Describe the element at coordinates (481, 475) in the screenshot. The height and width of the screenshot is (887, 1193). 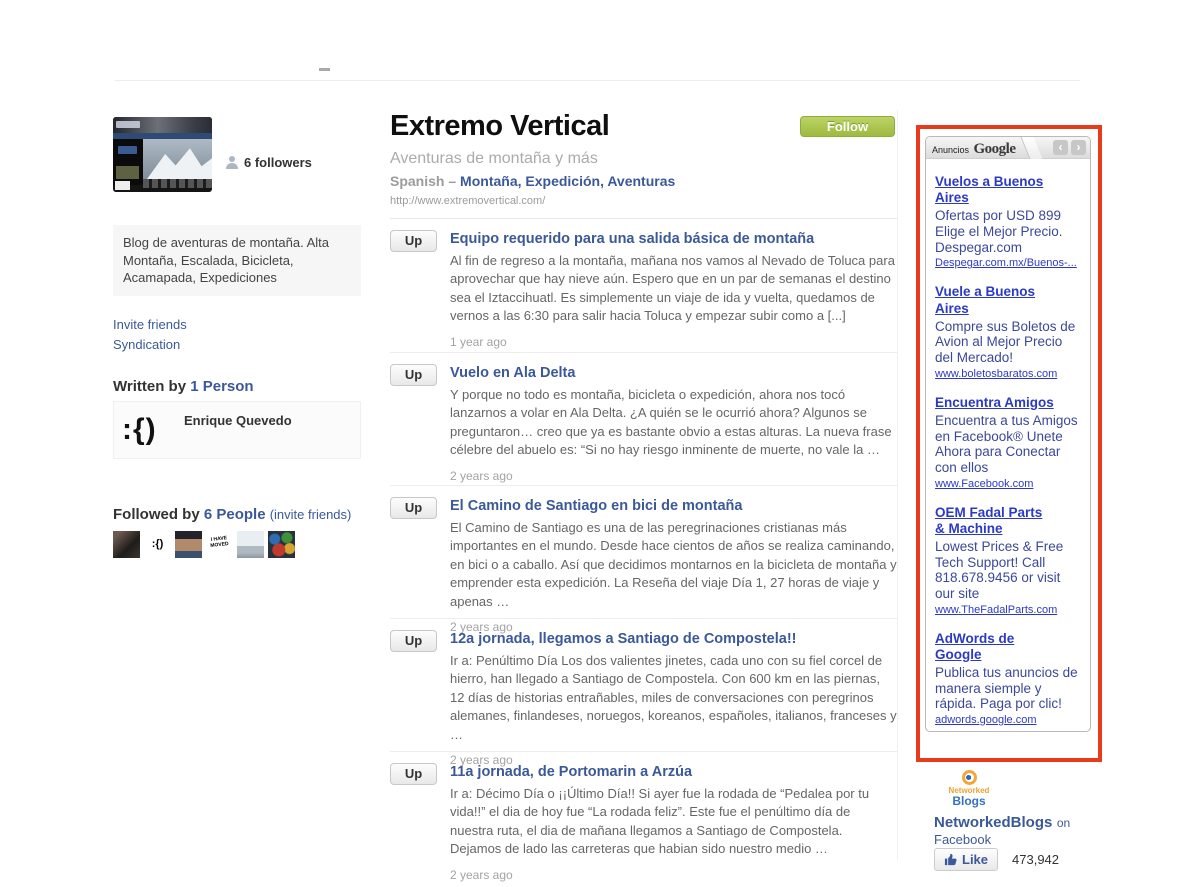
I see `post-timestamp: 2 years ago` at that location.